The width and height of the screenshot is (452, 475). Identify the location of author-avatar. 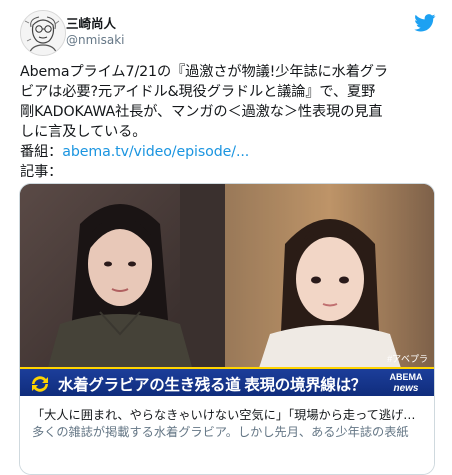
(43, 33).